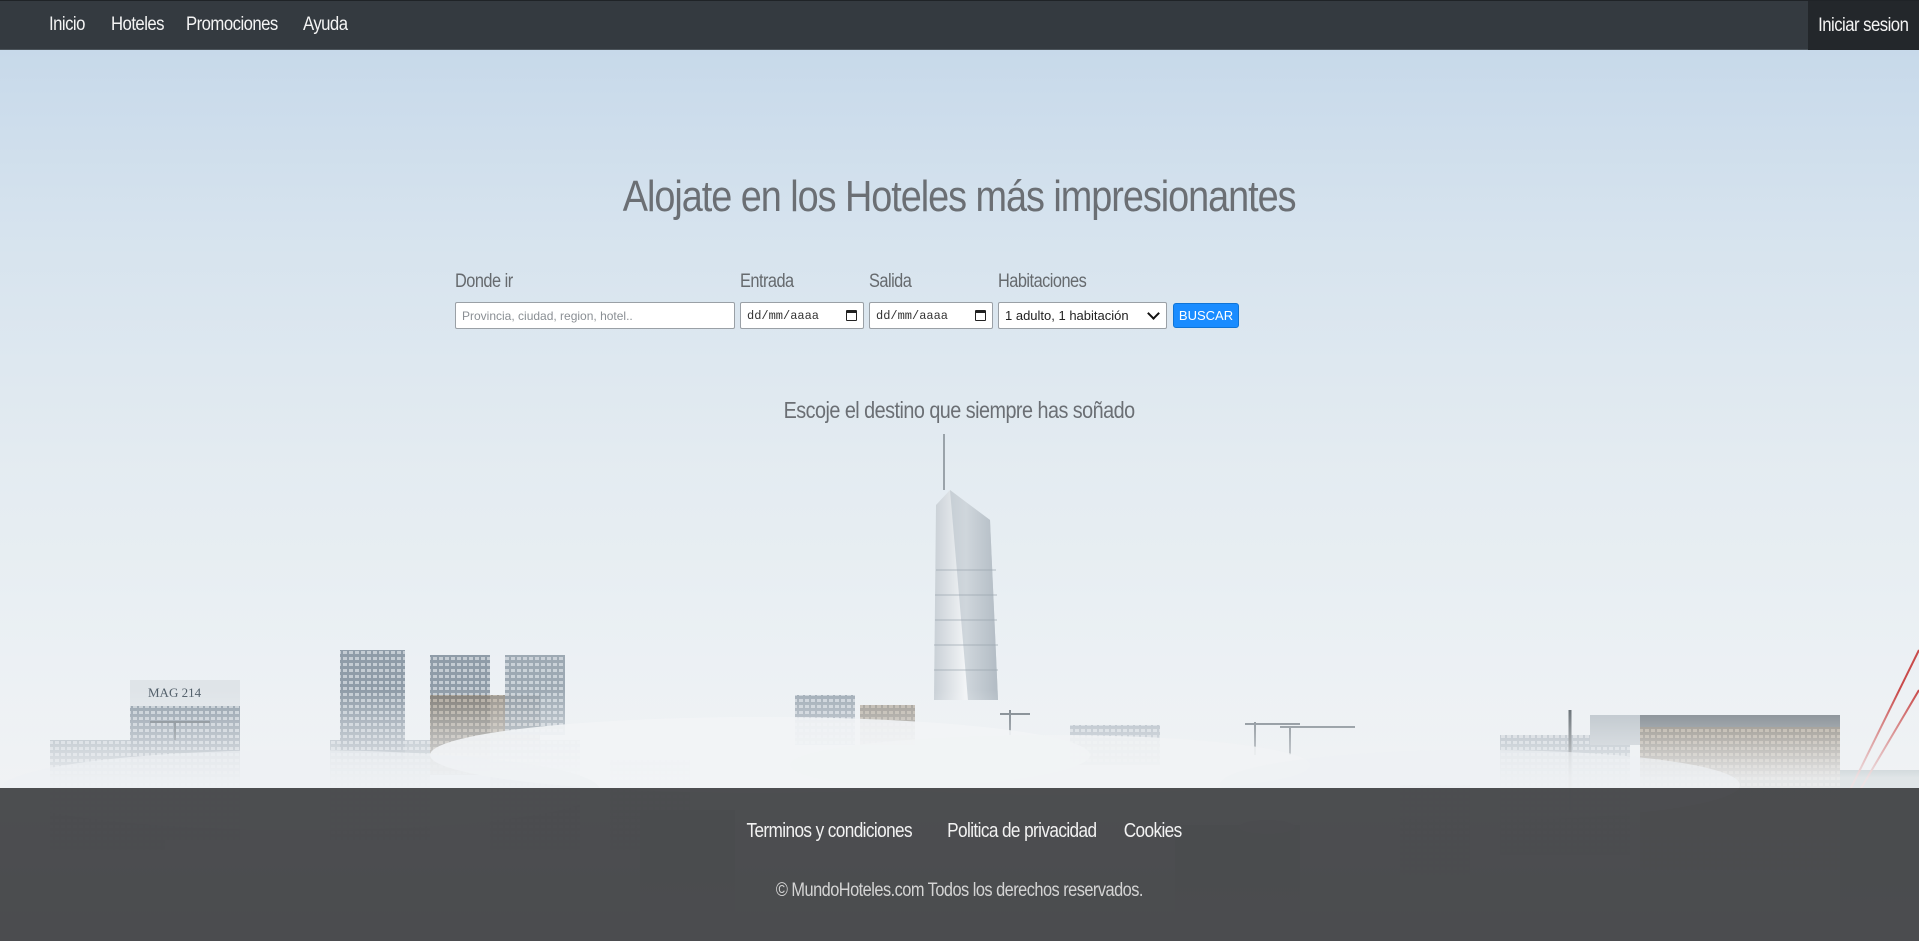  I want to click on chevron-down-icon, so click(1153, 313).